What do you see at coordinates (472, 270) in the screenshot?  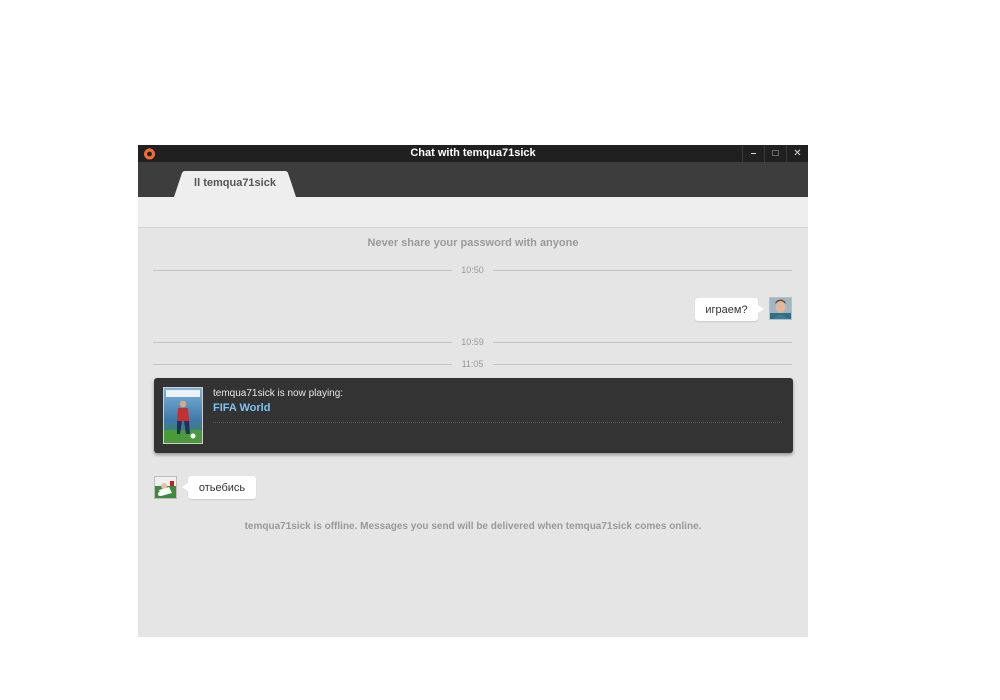 I see `time-divider: 10:50` at bounding box center [472, 270].